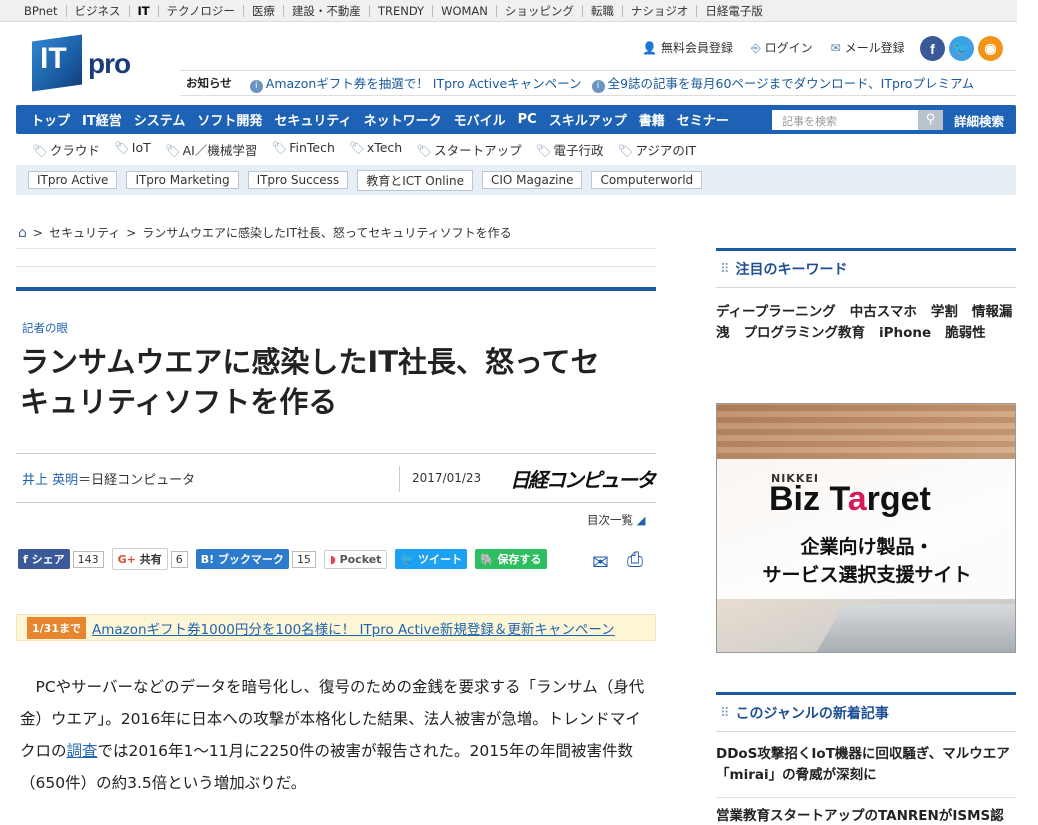 The width and height of the screenshot is (1038, 825). I want to click on network-link-business: ビジネス, so click(98, 10).